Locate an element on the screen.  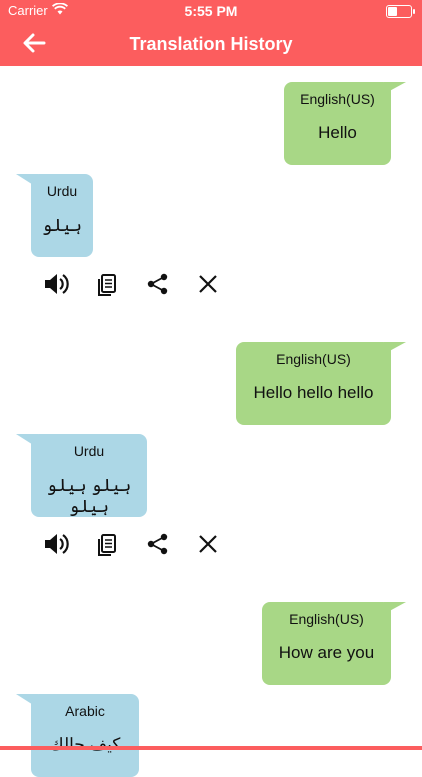
target-bubble: Urdu ہیلو ہیلو ہیلو is located at coordinates (89, 475).